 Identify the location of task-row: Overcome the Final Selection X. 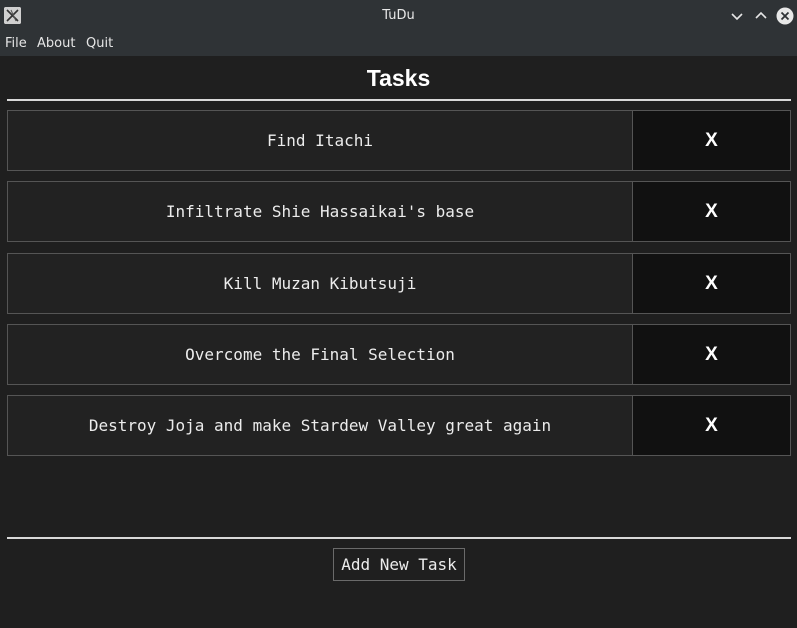
(399, 354).